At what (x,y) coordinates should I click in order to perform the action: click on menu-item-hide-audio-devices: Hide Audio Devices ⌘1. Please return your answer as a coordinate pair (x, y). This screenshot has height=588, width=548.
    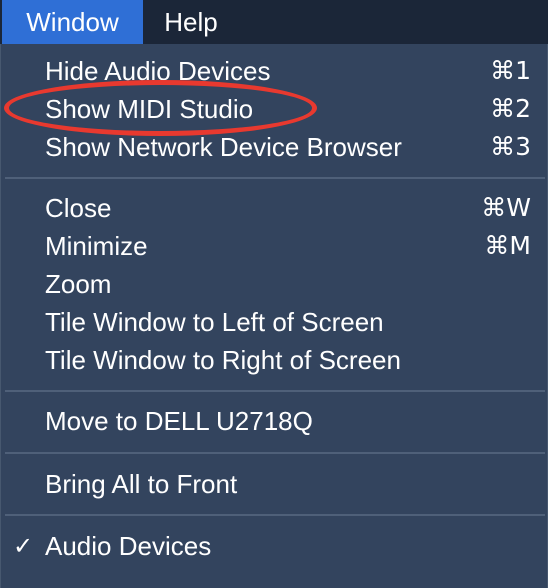
    Looking at the image, I should click on (274, 71).